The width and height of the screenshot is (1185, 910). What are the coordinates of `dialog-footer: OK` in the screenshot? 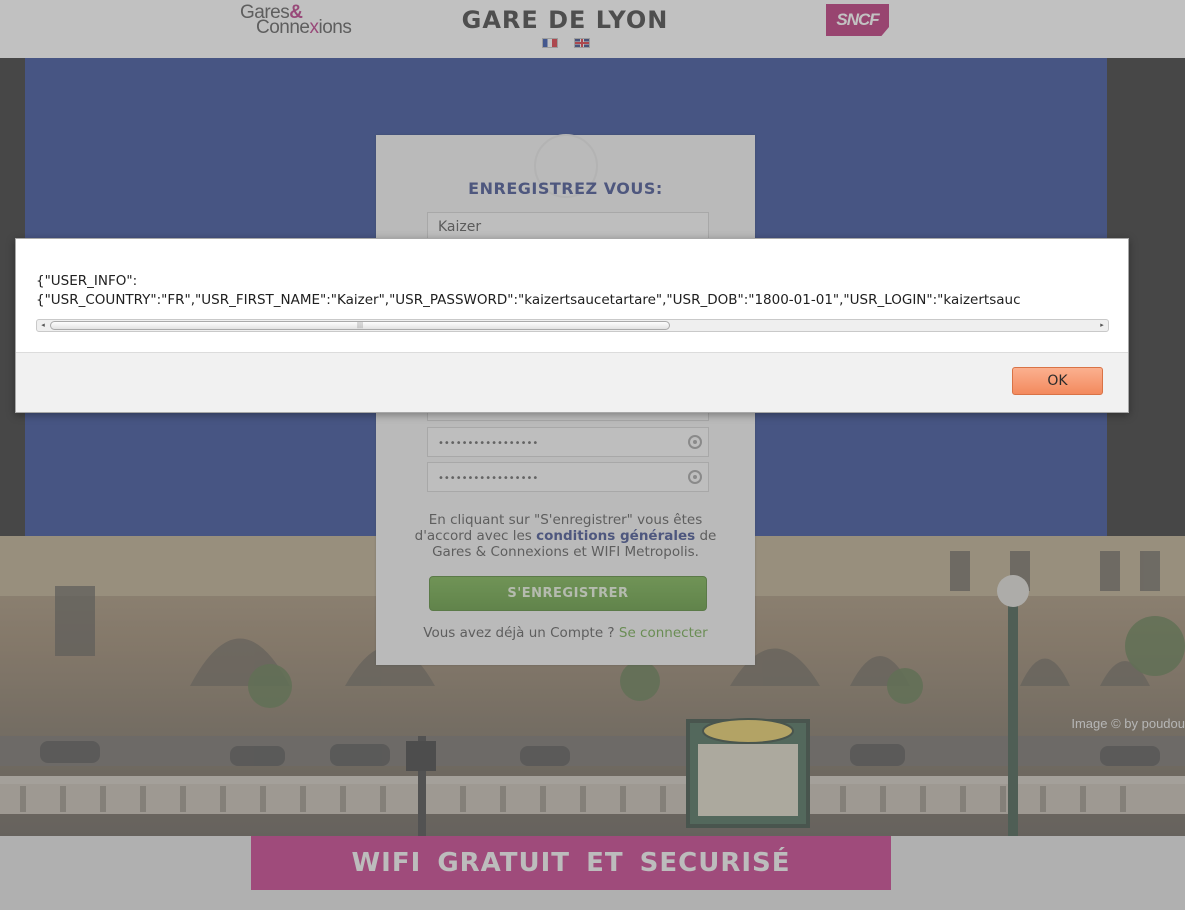 It's located at (572, 382).